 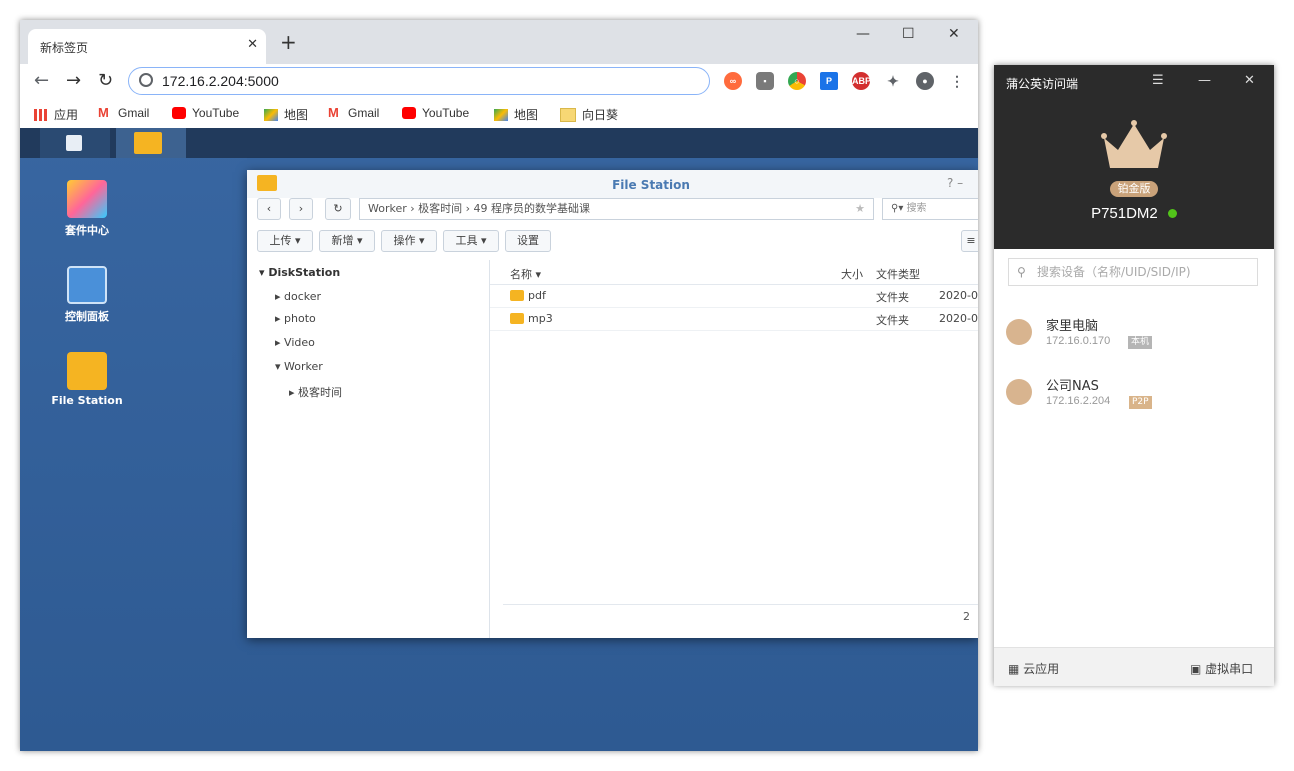 I want to click on forward-icon: →, so click(x=73, y=81).